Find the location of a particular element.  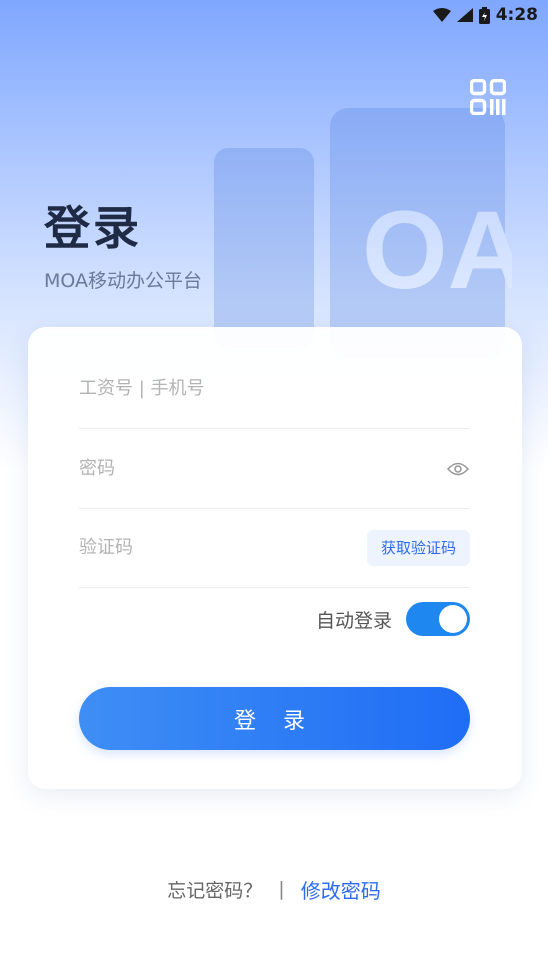

status-time: 4:28 is located at coordinates (516, 15).